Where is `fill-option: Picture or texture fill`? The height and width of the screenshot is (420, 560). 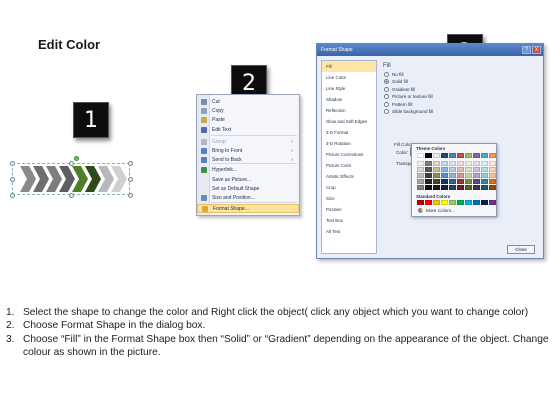
fill-option: Picture or texture fill is located at coordinates (408, 97).